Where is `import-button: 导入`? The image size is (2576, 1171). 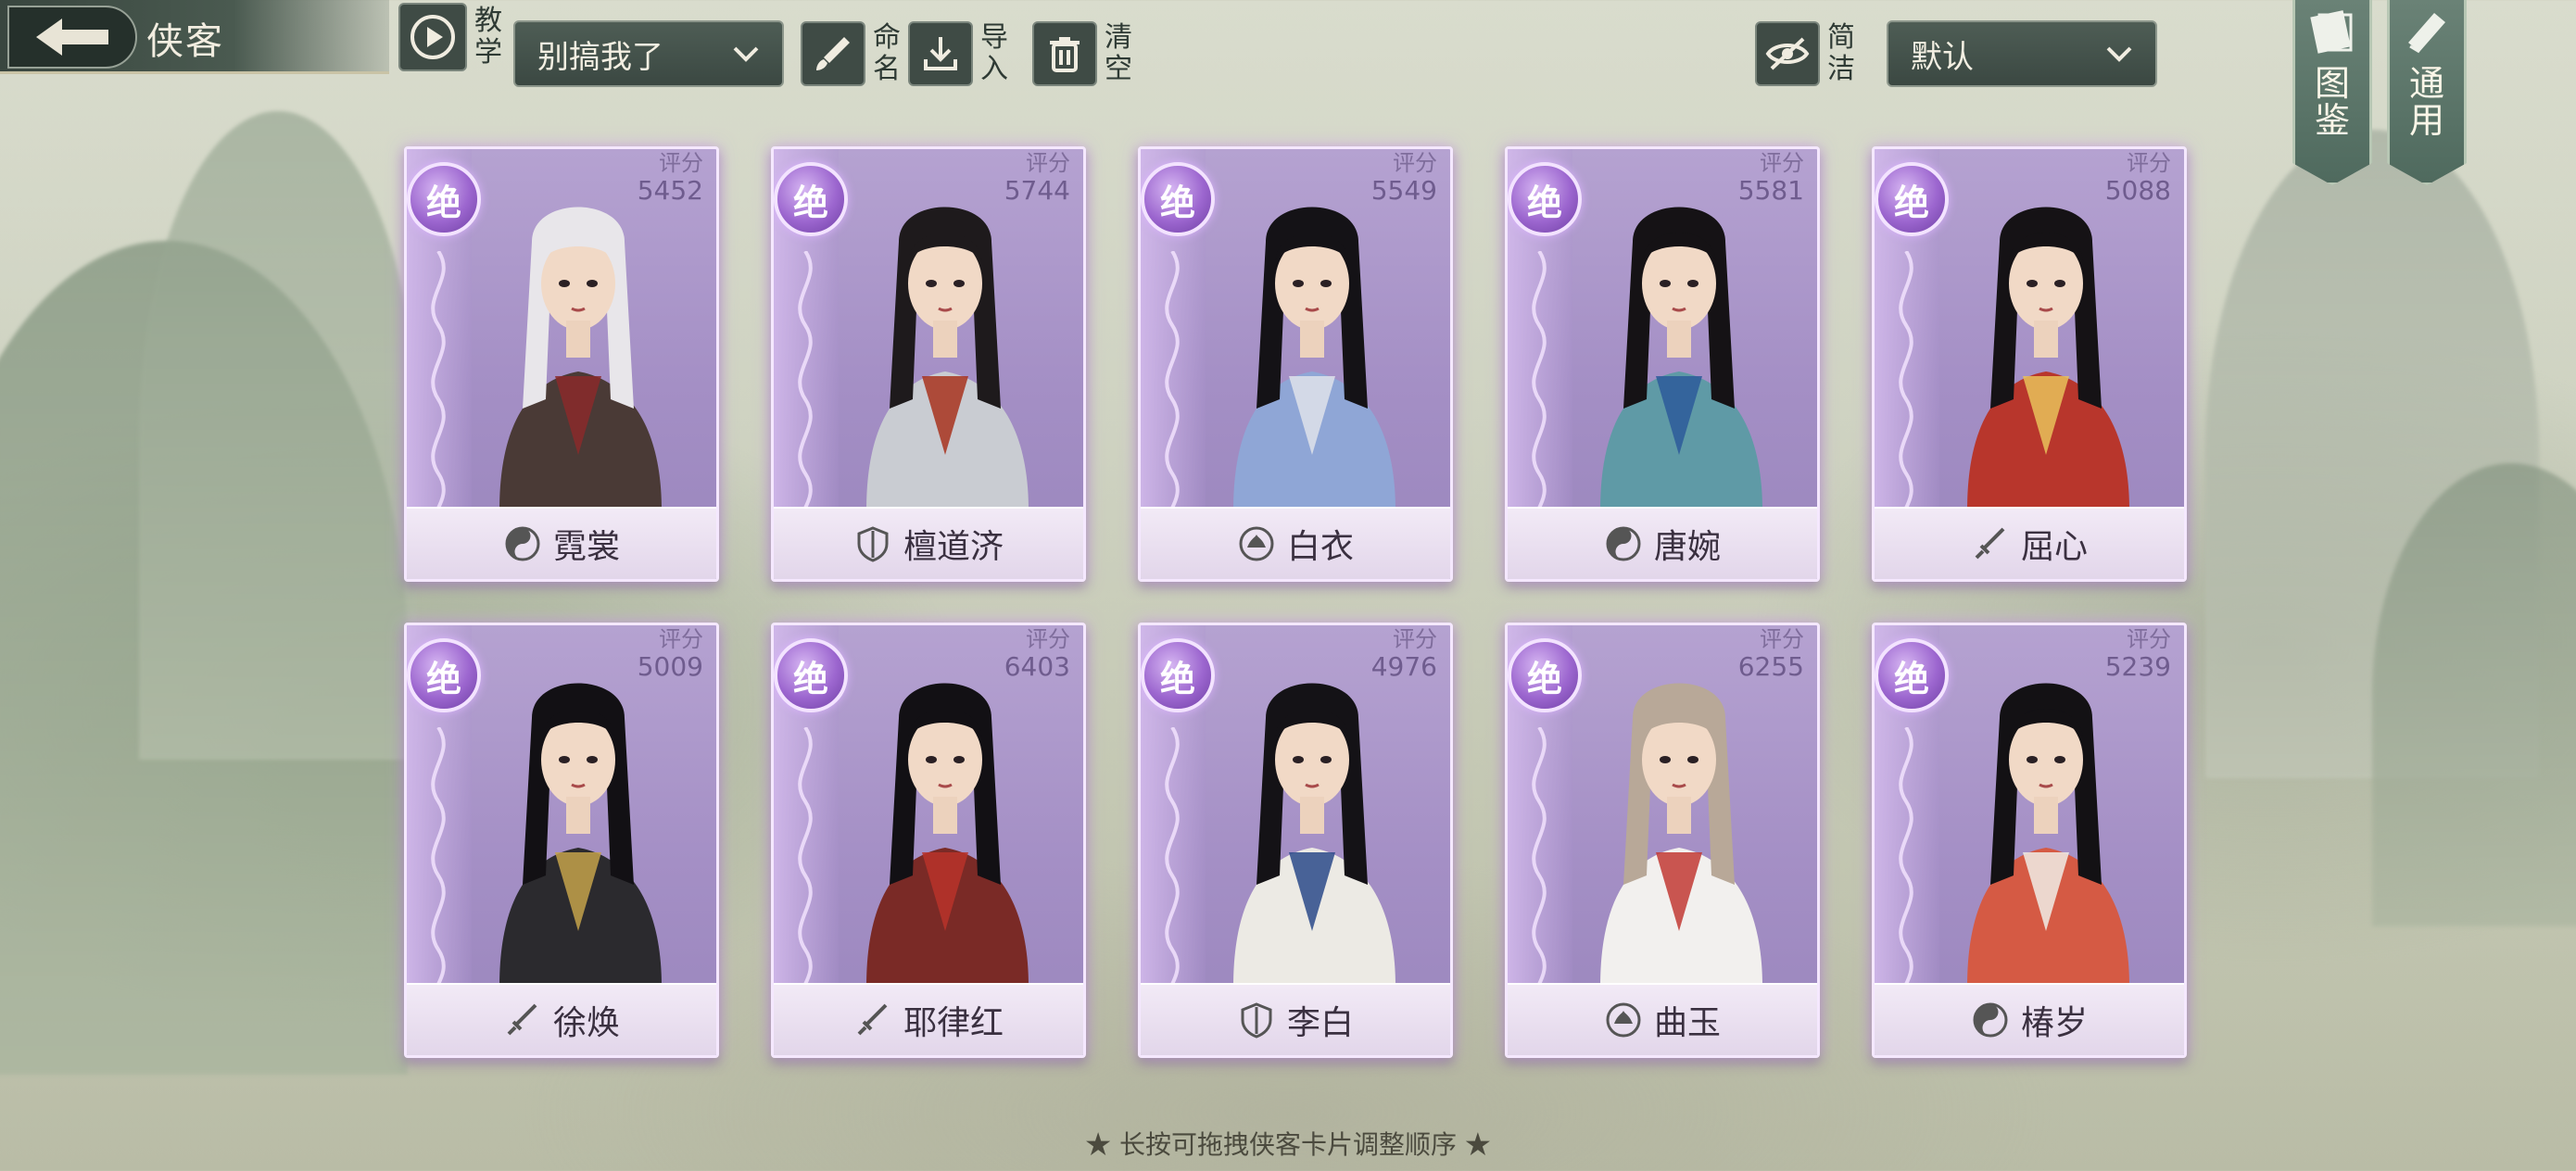 import-button: 导入 is located at coordinates (960, 54).